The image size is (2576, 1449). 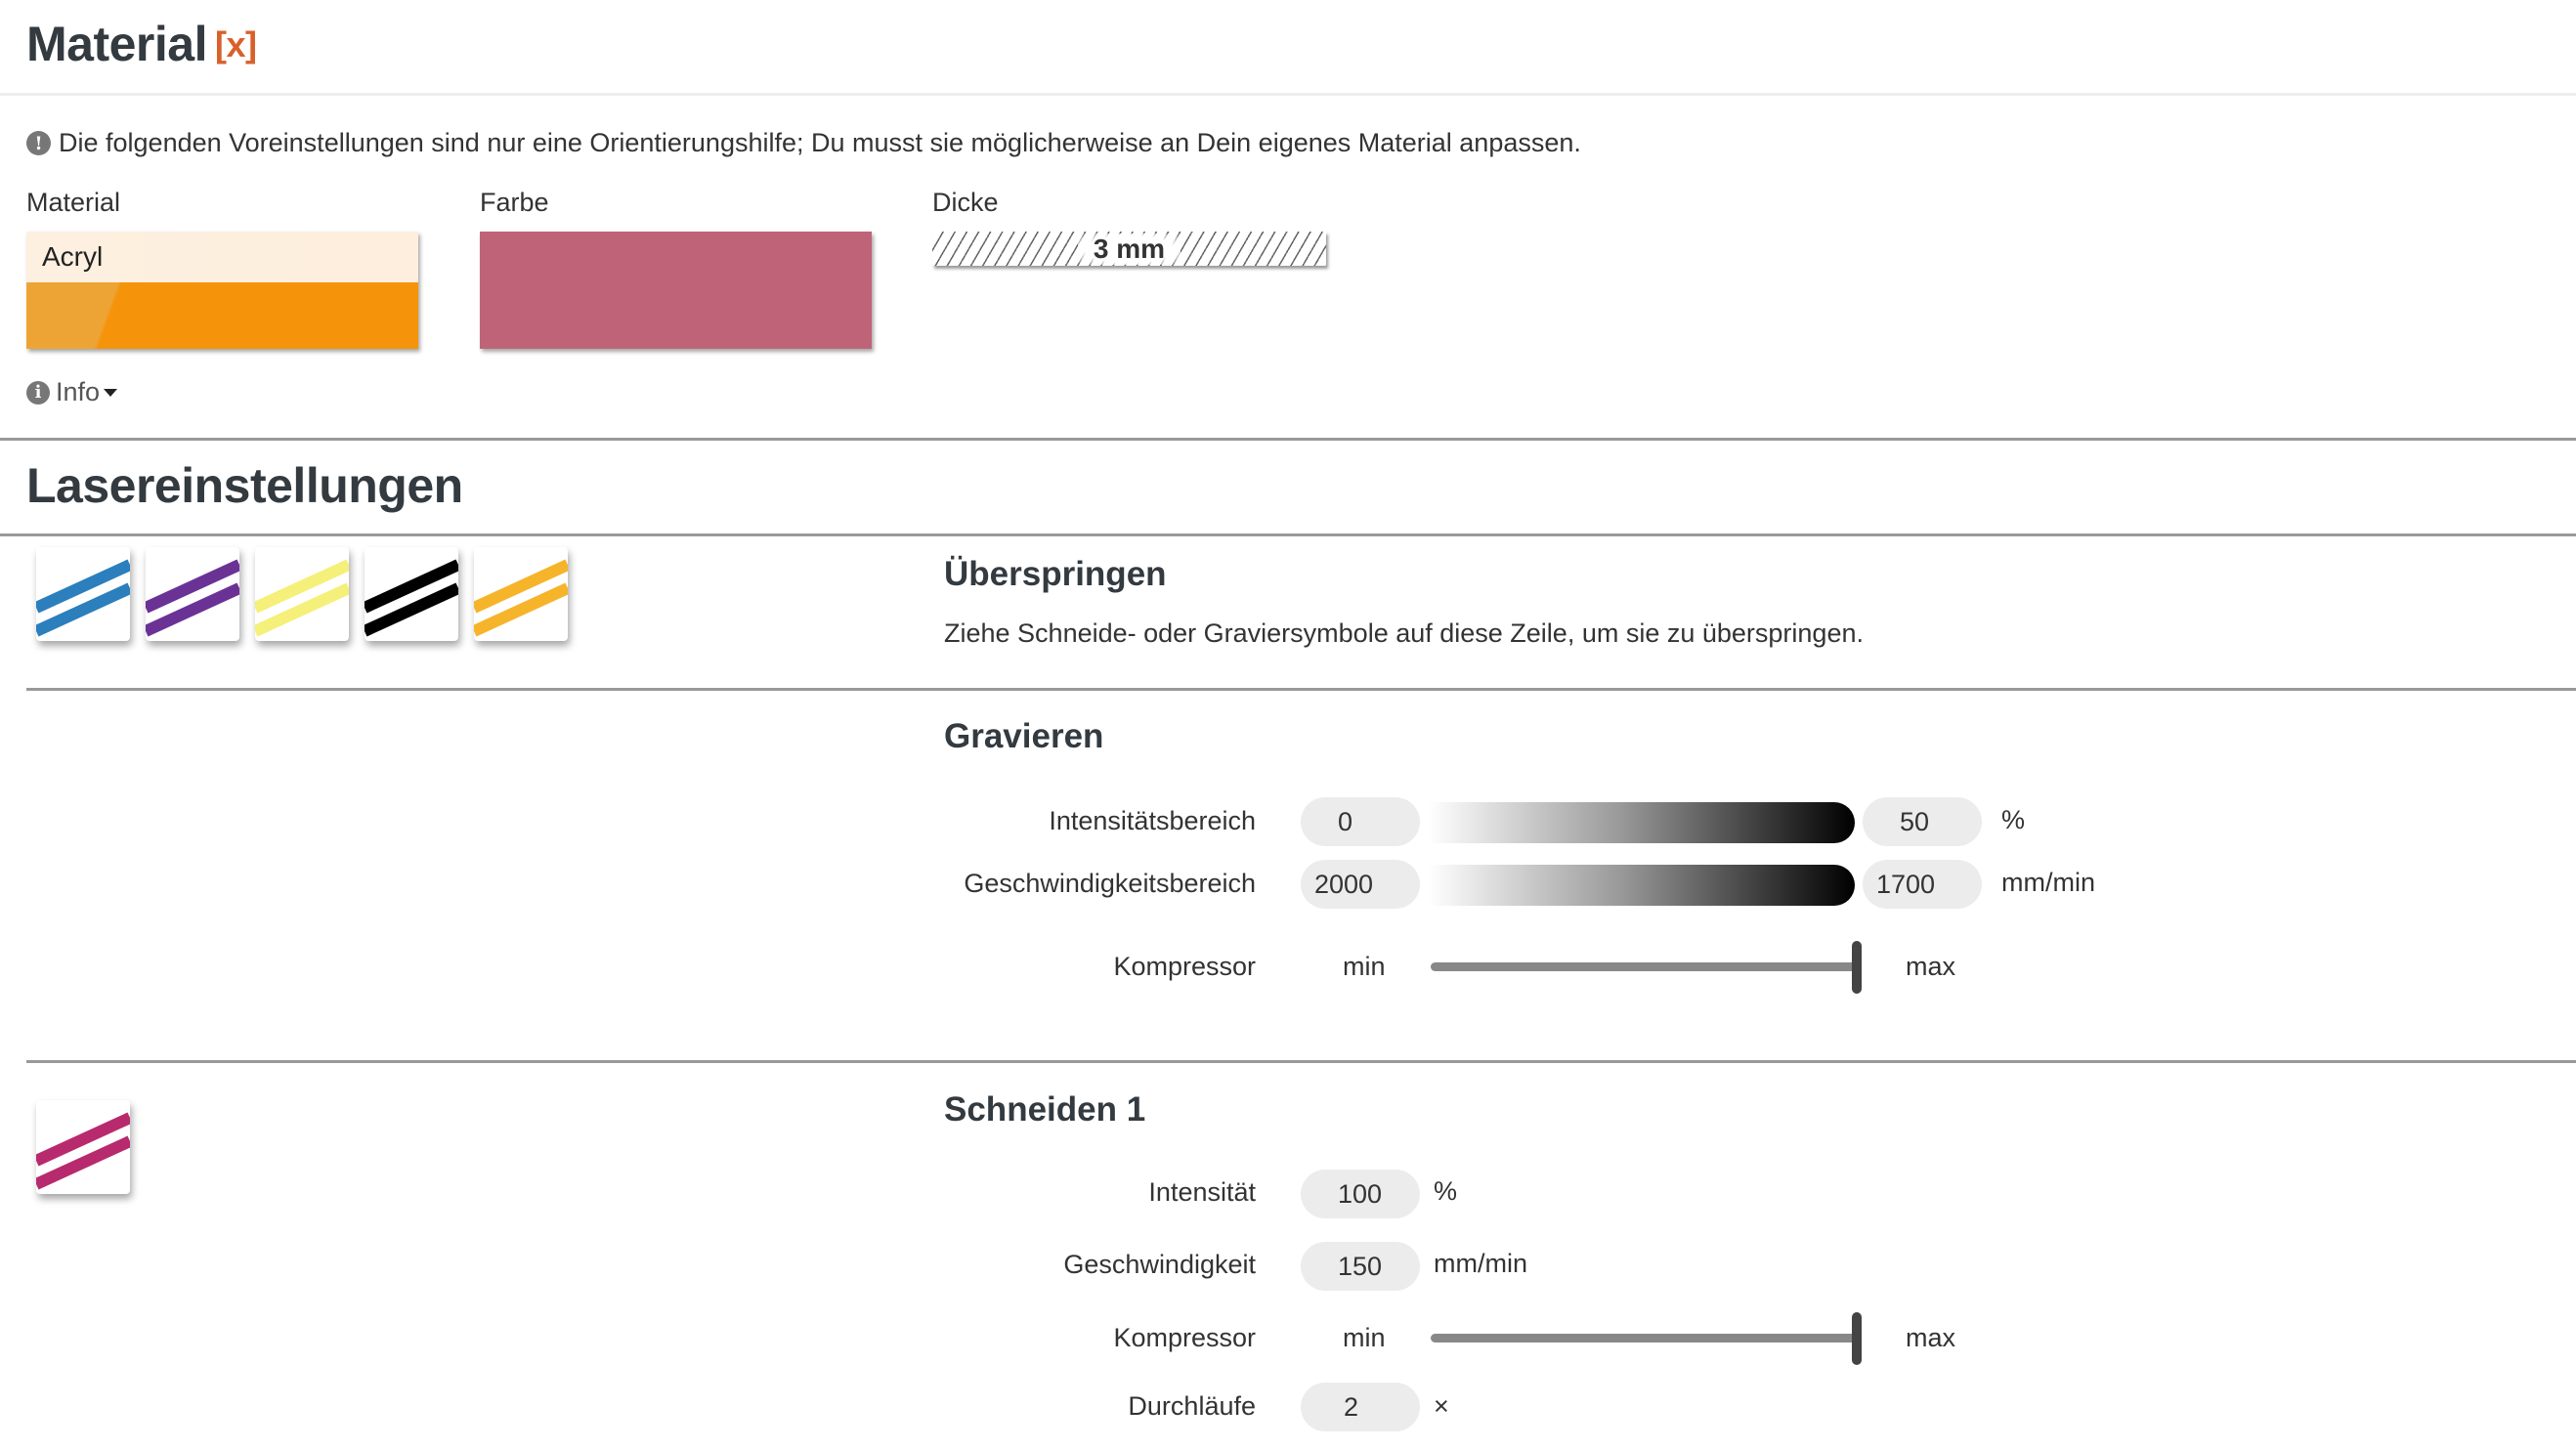 I want to click on engrave-intensity-min-input, so click(x=1361, y=821).